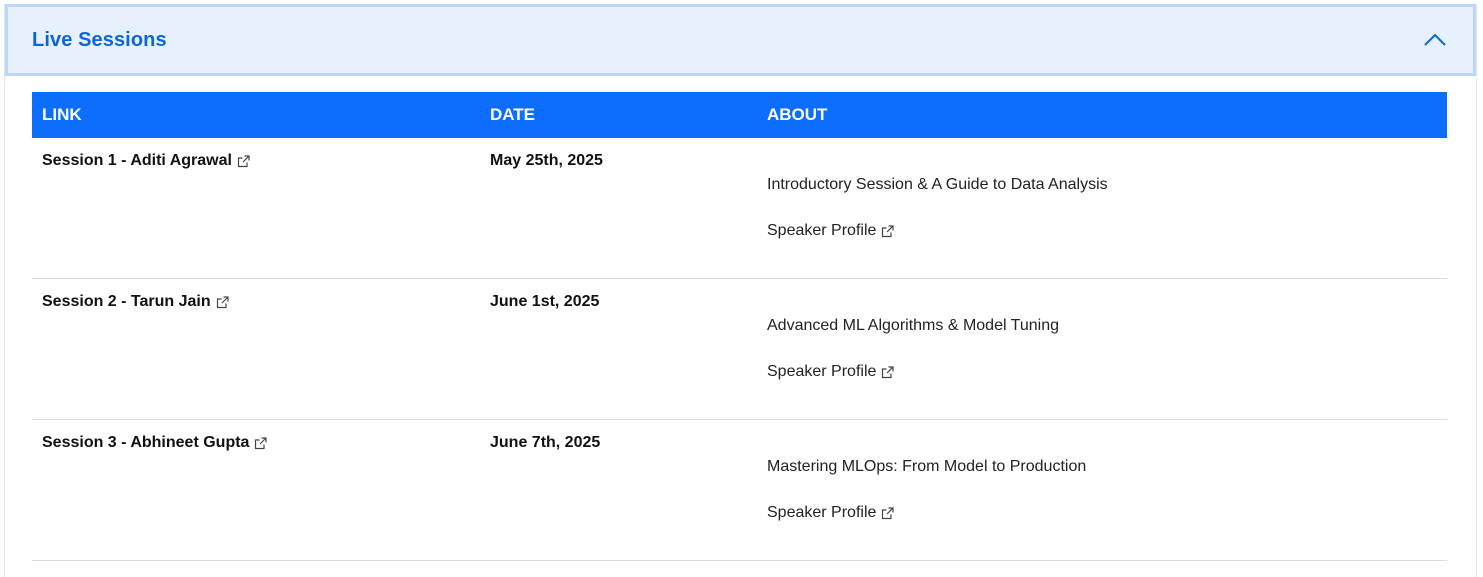 This screenshot has width=1483, height=577. What do you see at coordinates (913, 325) in the screenshot?
I see `about-text: Advanced ML Algorithms & Model Tuning` at bounding box center [913, 325].